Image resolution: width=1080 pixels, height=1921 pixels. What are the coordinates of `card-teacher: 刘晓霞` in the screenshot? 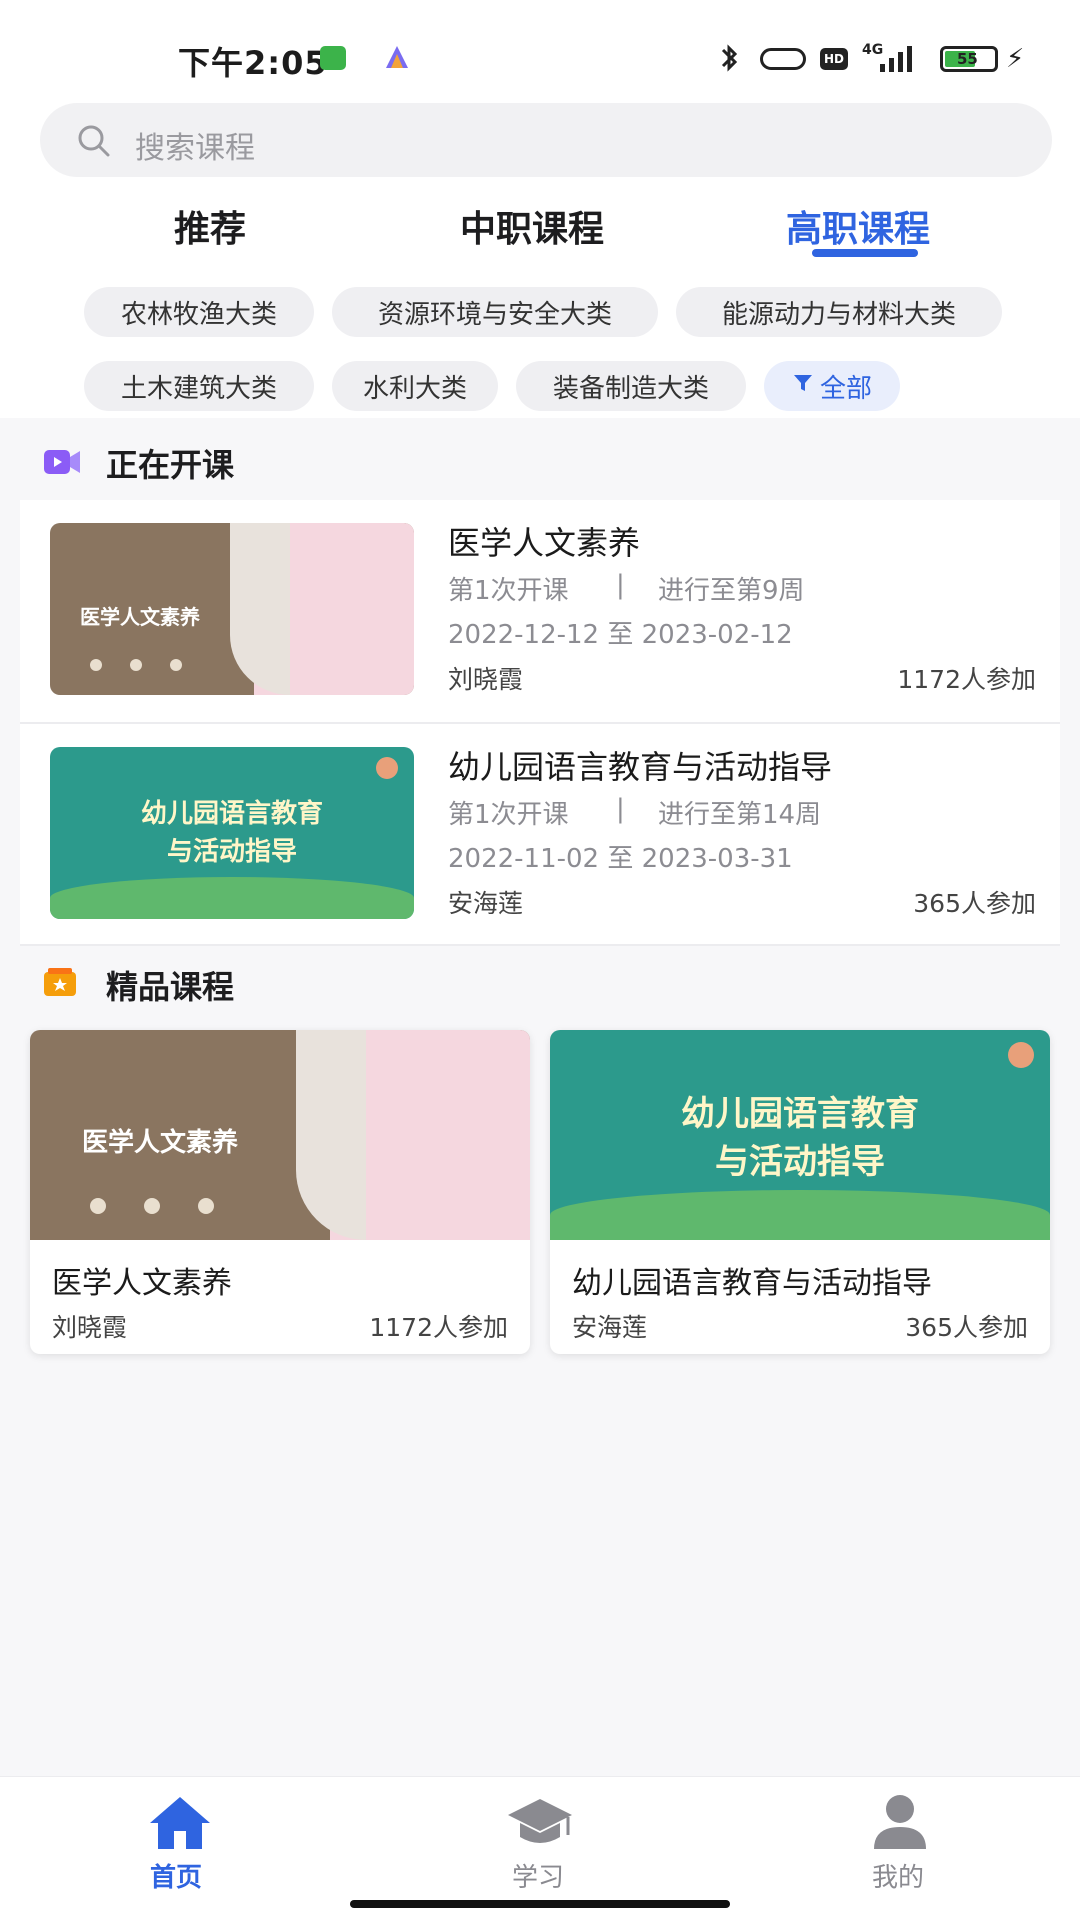 It's located at (90, 1327).